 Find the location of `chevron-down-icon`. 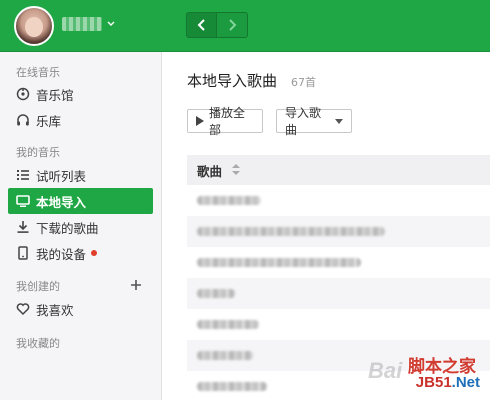

chevron-down-icon is located at coordinates (339, 121).